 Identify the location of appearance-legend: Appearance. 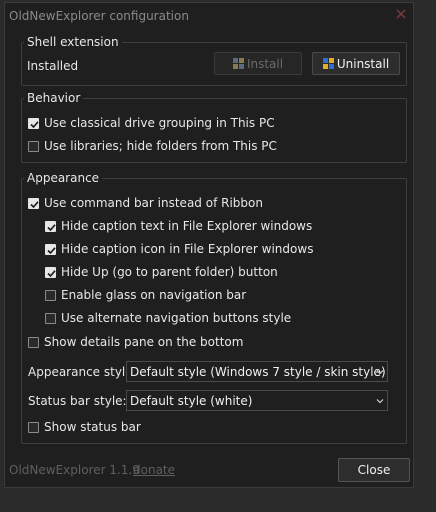
(63, 178).